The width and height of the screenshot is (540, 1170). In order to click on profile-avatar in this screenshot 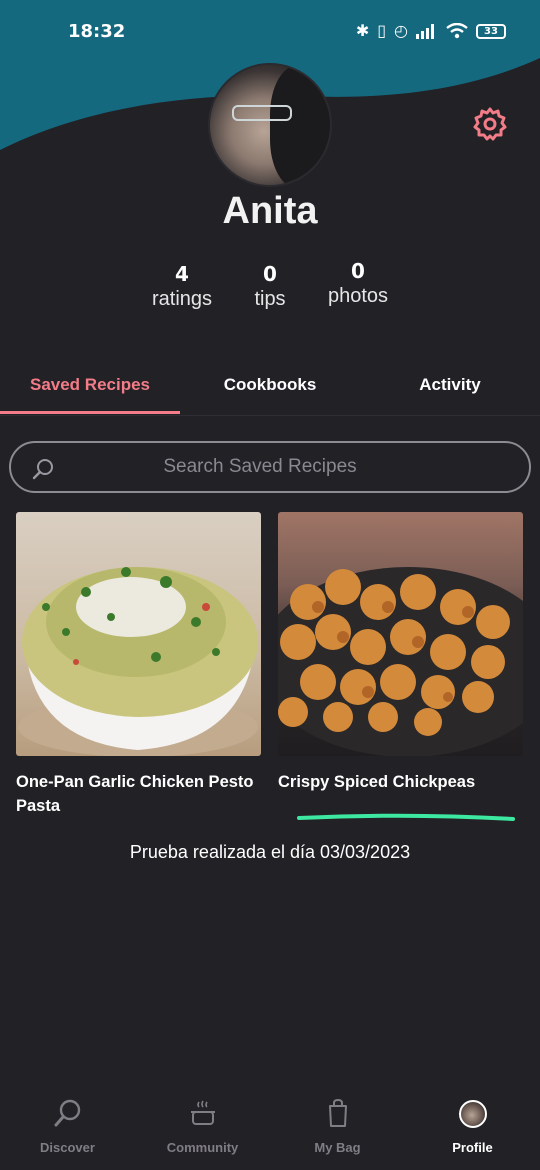, I will do `click(270, 125)`.